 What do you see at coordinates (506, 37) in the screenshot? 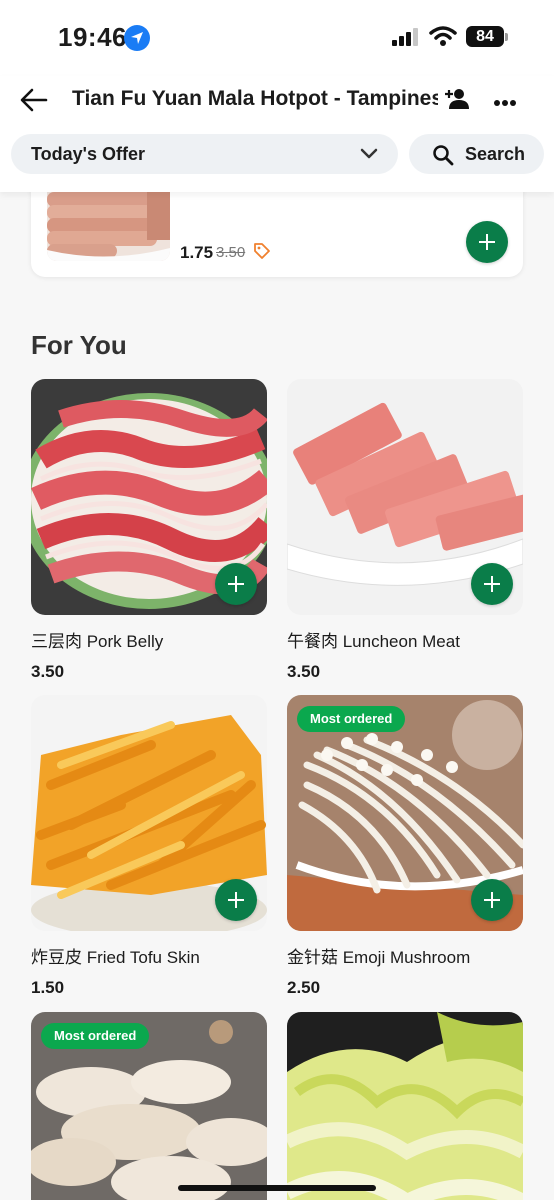
I see `battery-nub` at bounding box center [506, 37].